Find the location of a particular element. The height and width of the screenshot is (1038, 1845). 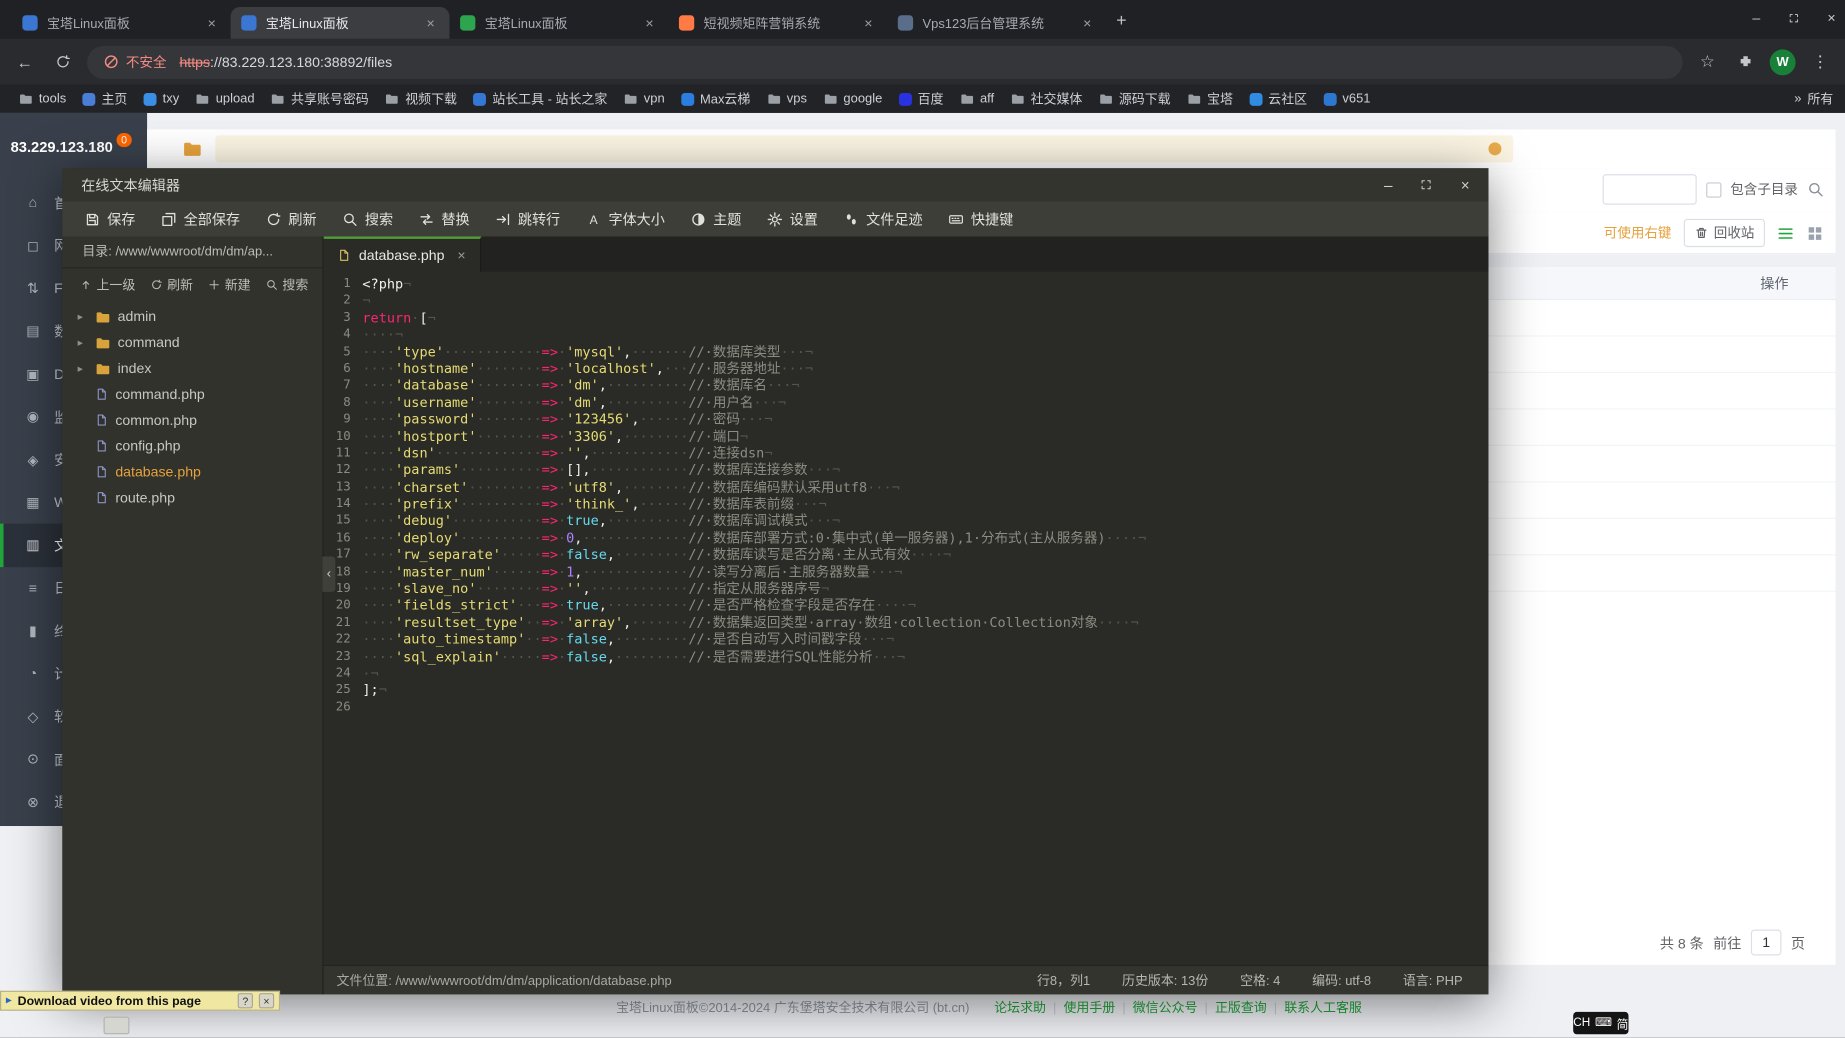

line-number: 5 is located at coordinates (347, 351).